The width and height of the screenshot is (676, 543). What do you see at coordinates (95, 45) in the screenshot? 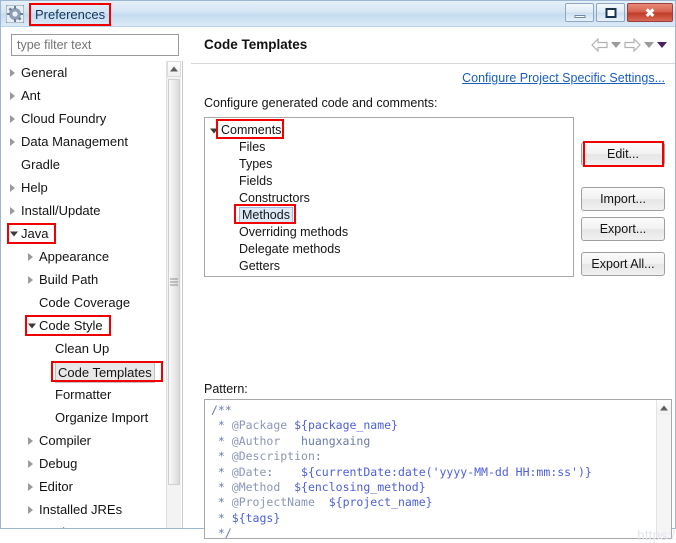
I see `filter-input` at bounding box center [95, 45].